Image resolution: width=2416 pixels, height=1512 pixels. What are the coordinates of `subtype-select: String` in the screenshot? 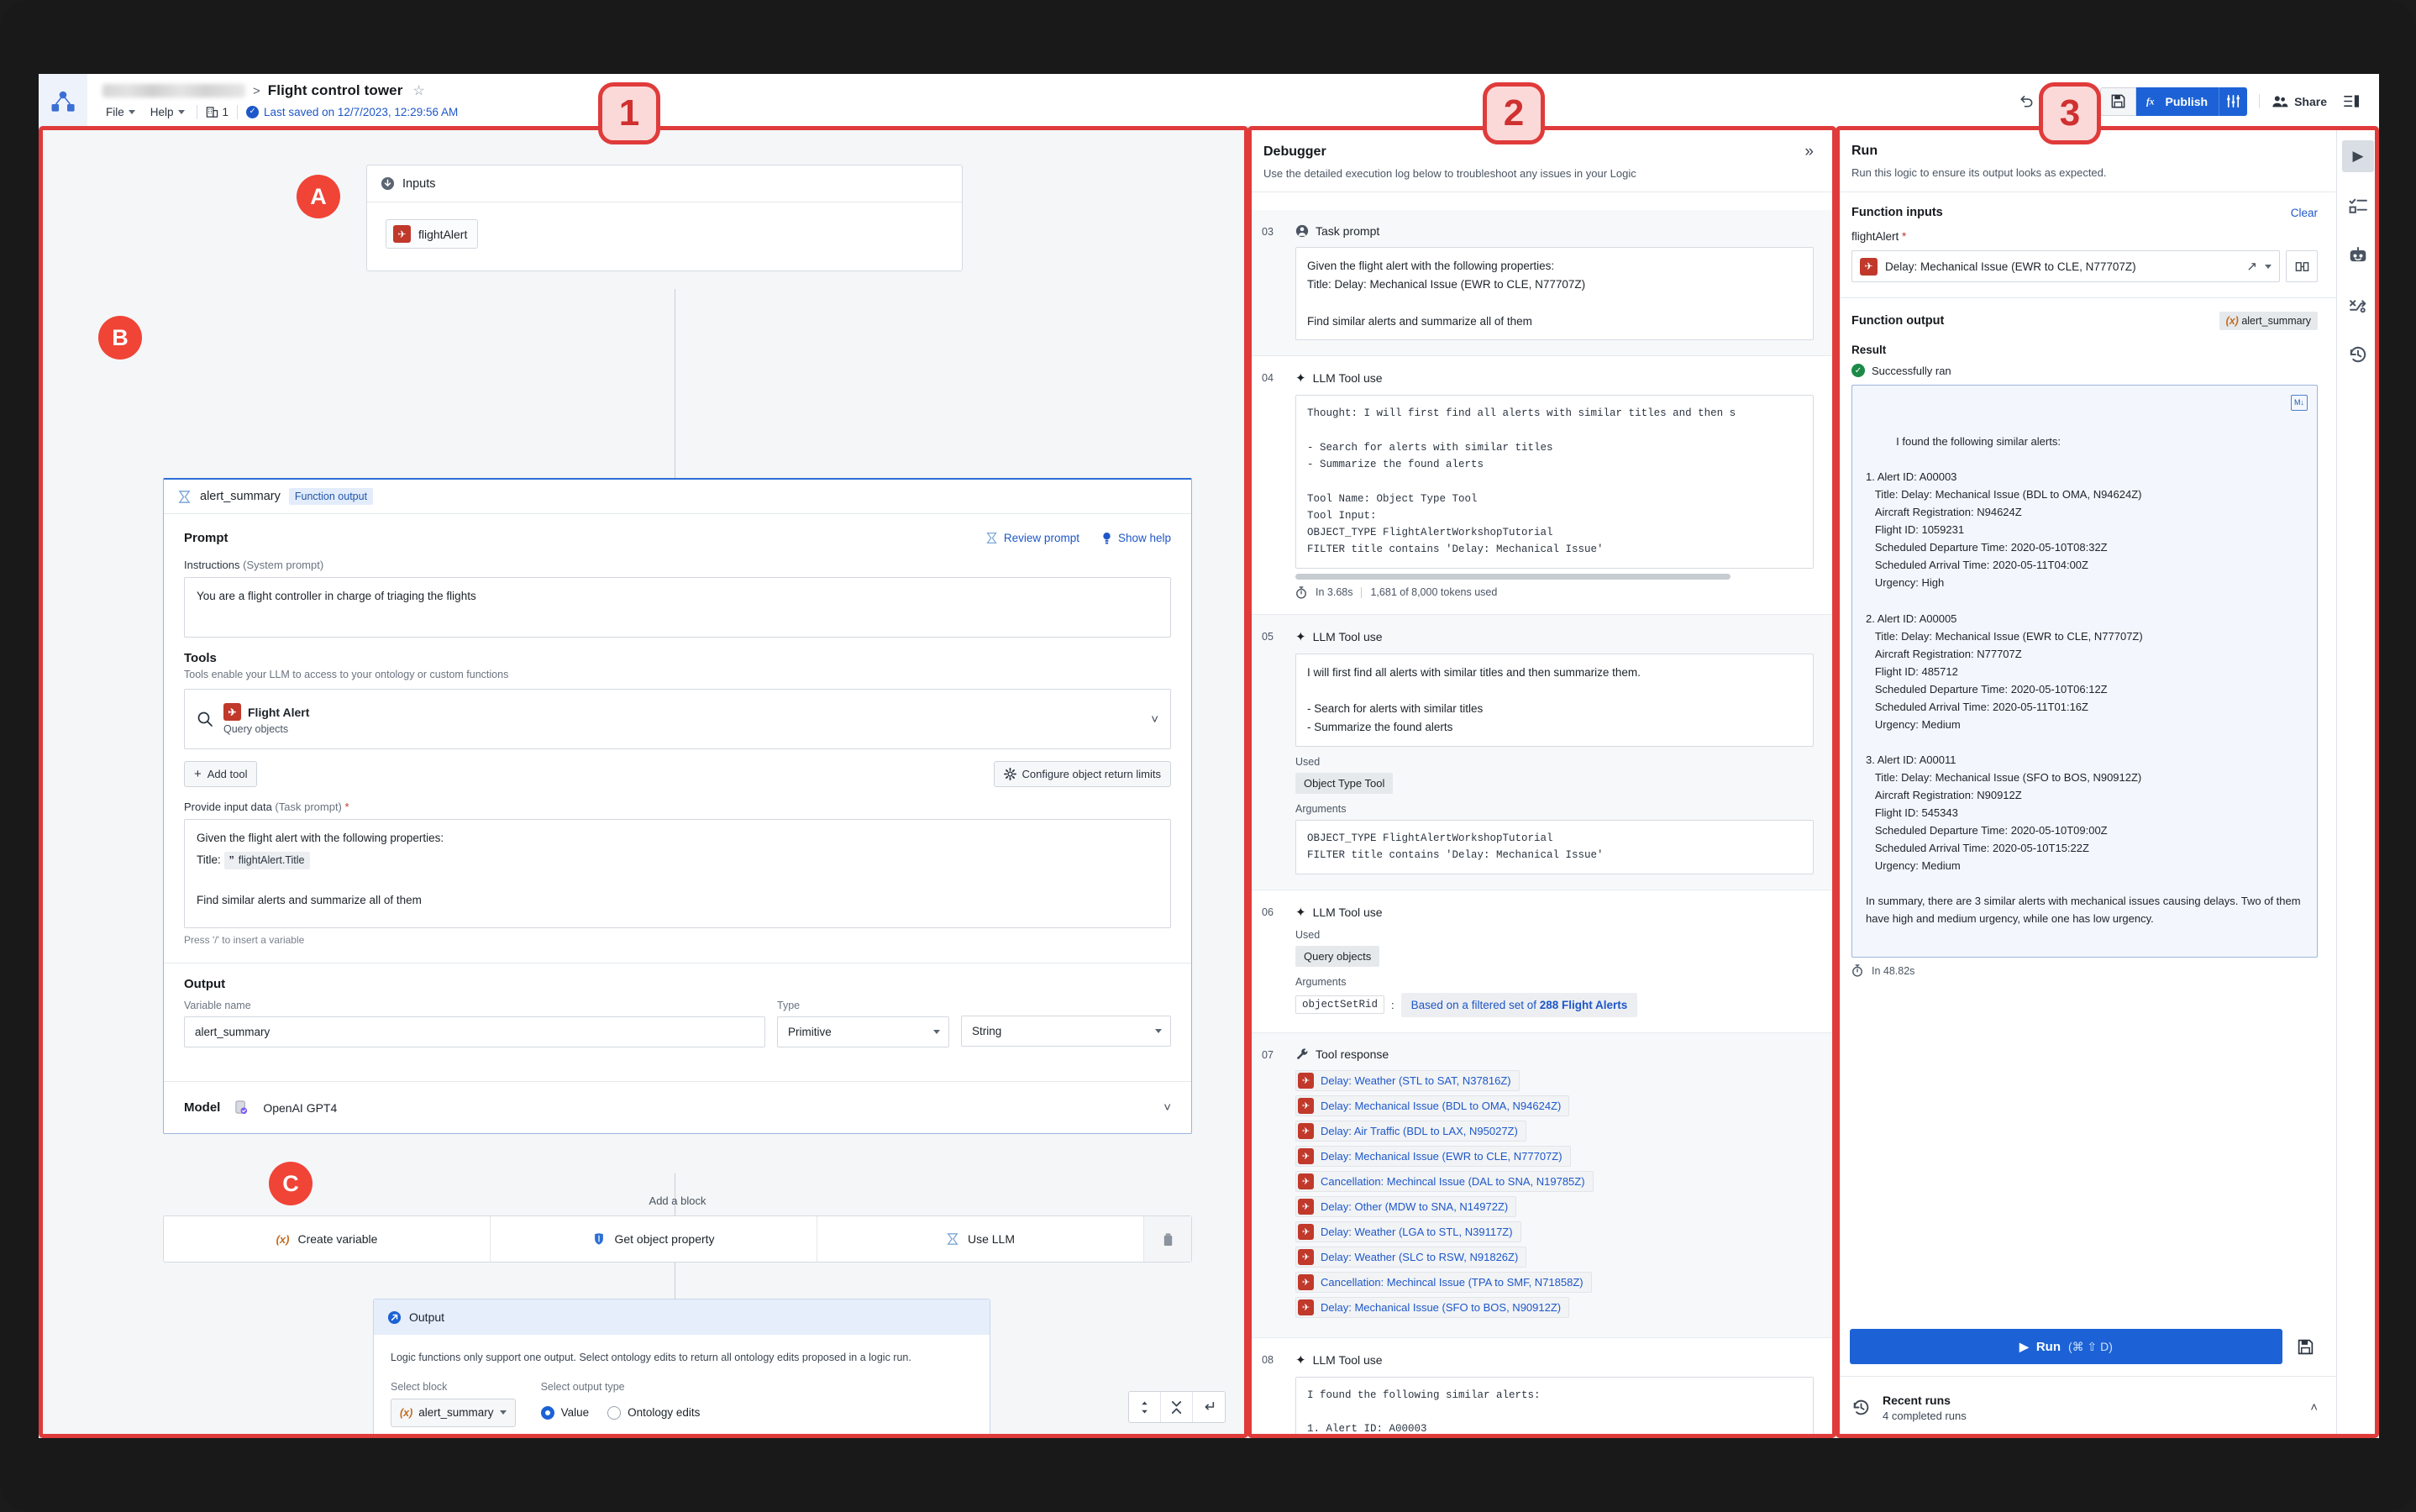 It's located at (1066, 1031).